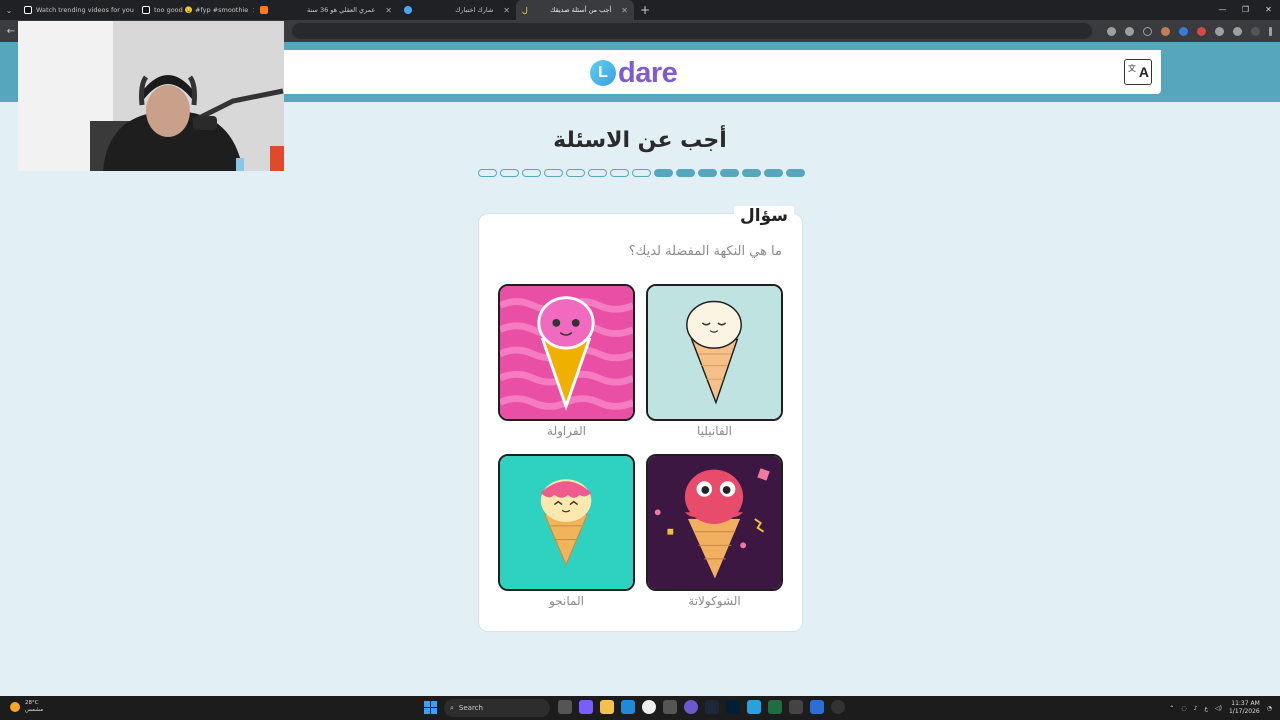  I want to click on weather-widget: 28°C مشمس, so click(26, 707).